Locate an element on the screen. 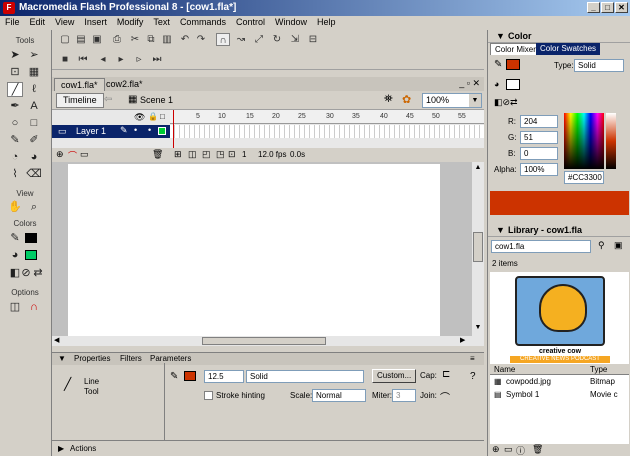 Image resolution: width=630 pixels, height=456 pixels. hex-field: #CC3300 is located at coordinates (584, 177).